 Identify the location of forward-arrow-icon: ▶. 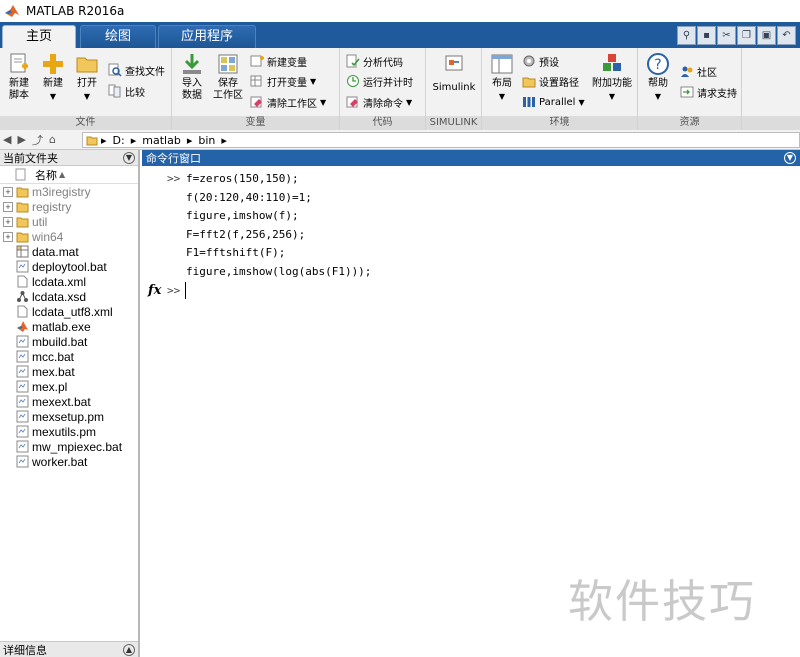
(21, 139).